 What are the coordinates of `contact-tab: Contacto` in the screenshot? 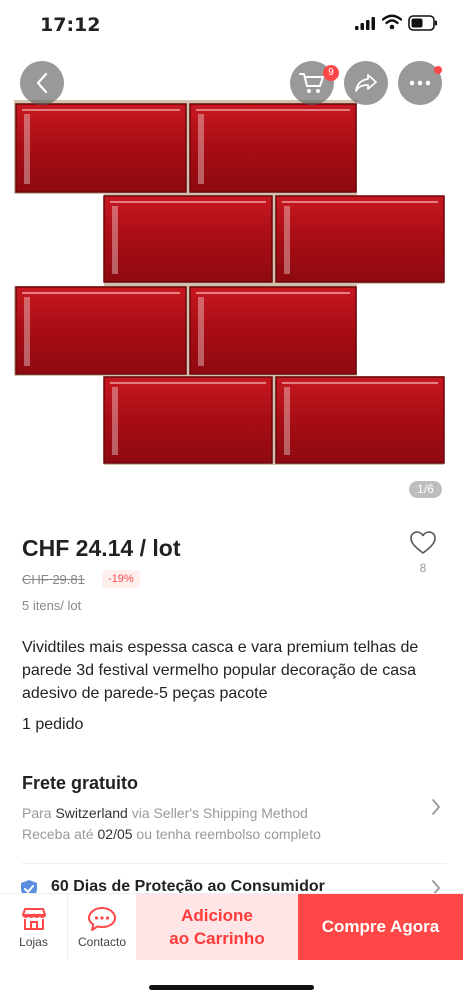 It's located at (102, 927).